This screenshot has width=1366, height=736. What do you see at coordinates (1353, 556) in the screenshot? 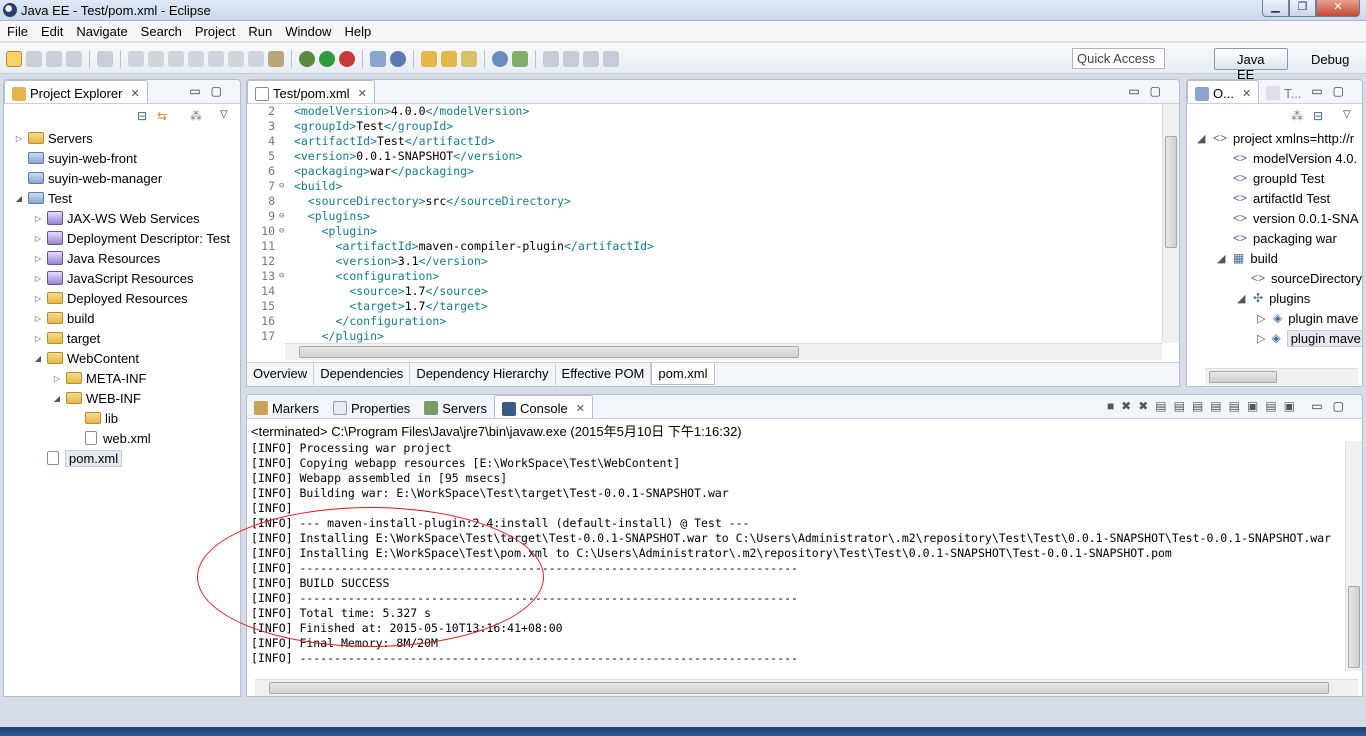
I see `console-vertical-scrollbar` at bounding box center [1353, 556].